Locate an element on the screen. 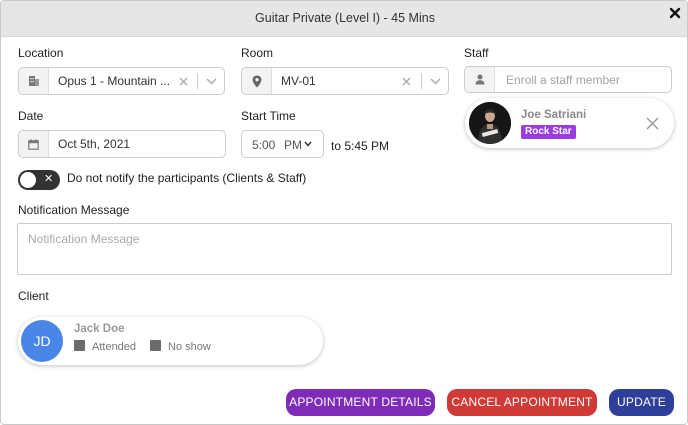  dialog-title: Guitar Private (Level I) - 45 Mins is located at coordinates (345, 18).